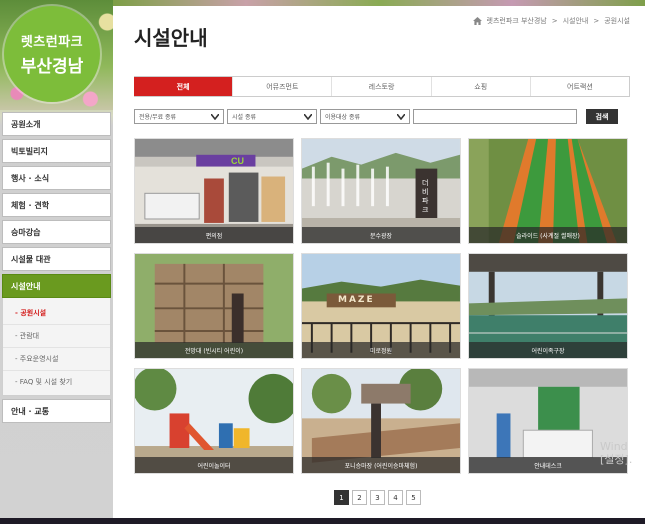 This screenshot has width=645, height=524. I want to click on facility-caption: 포니승마장 (어린이승마체험), so click(381, 465).